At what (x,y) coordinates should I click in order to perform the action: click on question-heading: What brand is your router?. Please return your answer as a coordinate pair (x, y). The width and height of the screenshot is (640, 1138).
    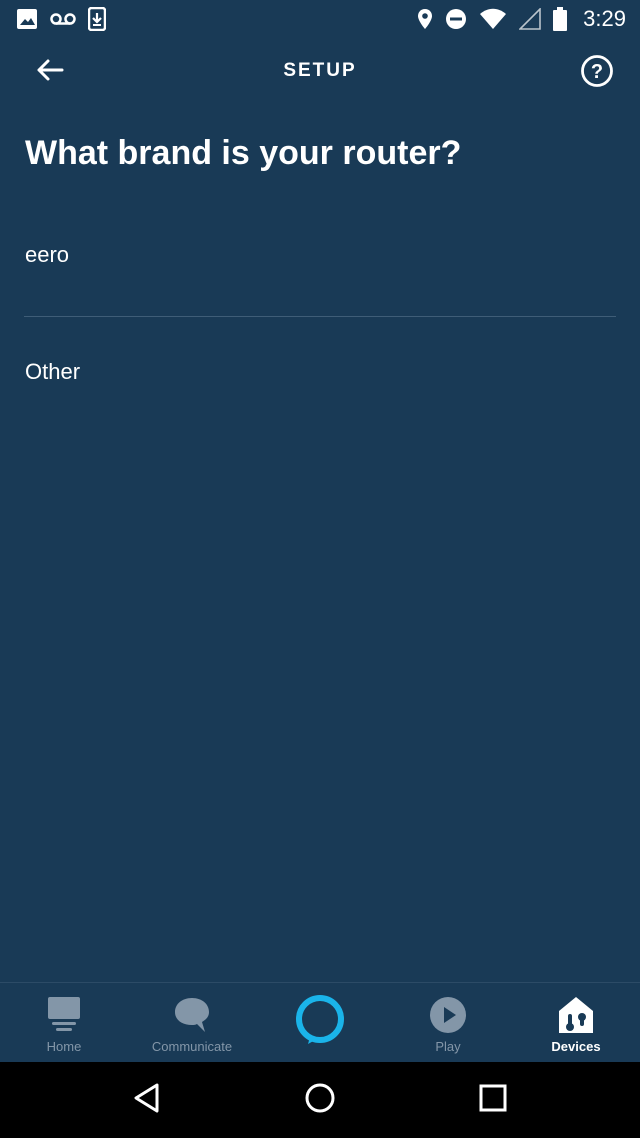
    Looking at the image, I should click on (243, 153).